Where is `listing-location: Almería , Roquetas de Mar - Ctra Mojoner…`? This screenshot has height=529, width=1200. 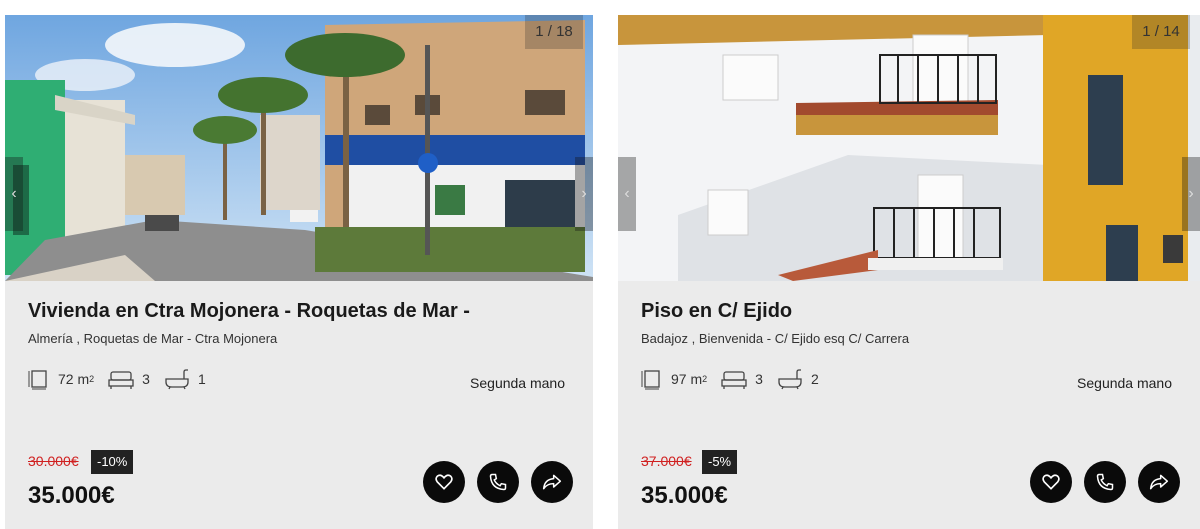
listing-location: Almería , Roquetas de Mar - Ctra Mojoner… is located at coordinates (153, 338).